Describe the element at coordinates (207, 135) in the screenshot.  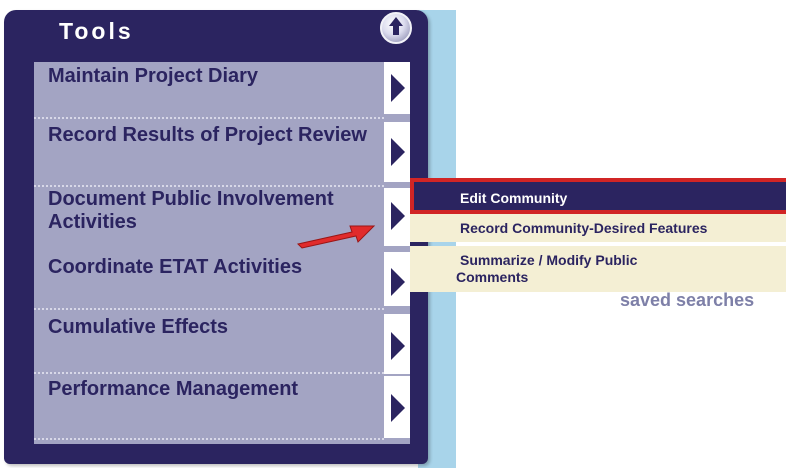
I see `menu-item-label: Record Results of Project Review` at that location.